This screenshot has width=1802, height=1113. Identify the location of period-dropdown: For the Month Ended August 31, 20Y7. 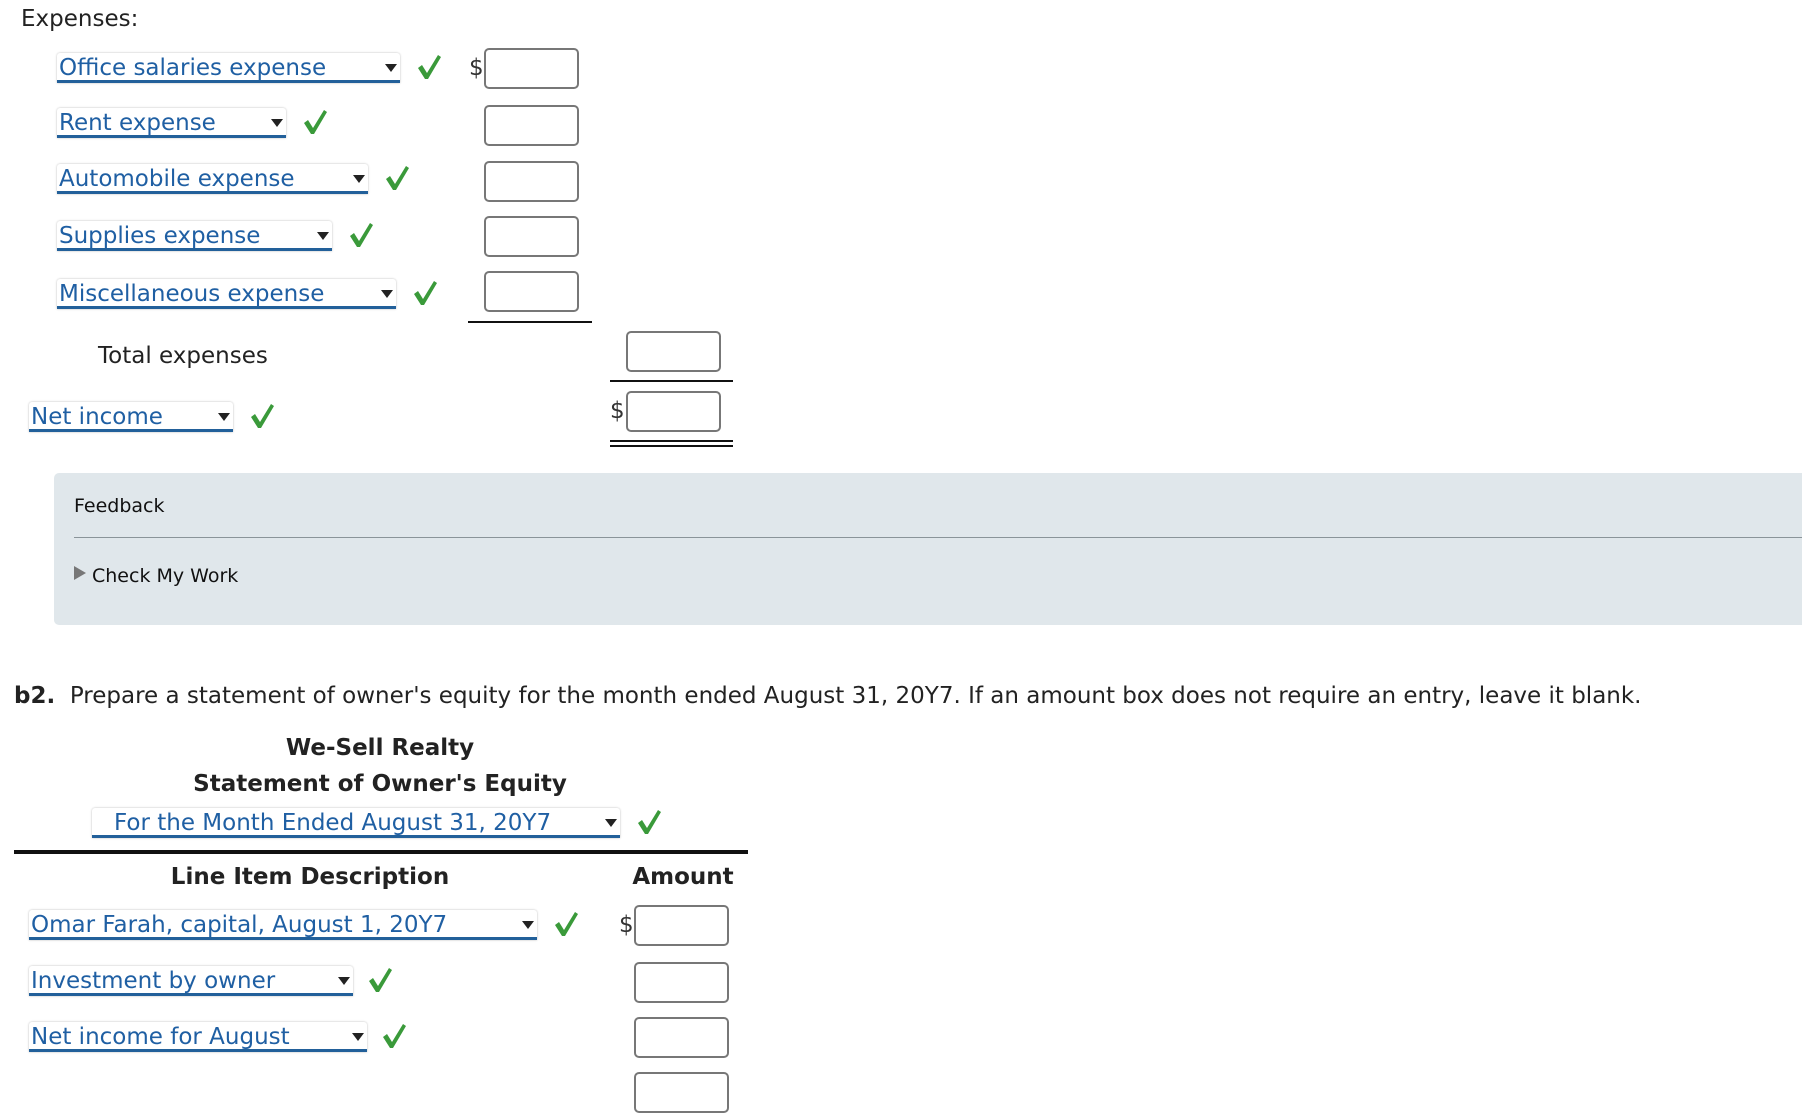
(356, 823).